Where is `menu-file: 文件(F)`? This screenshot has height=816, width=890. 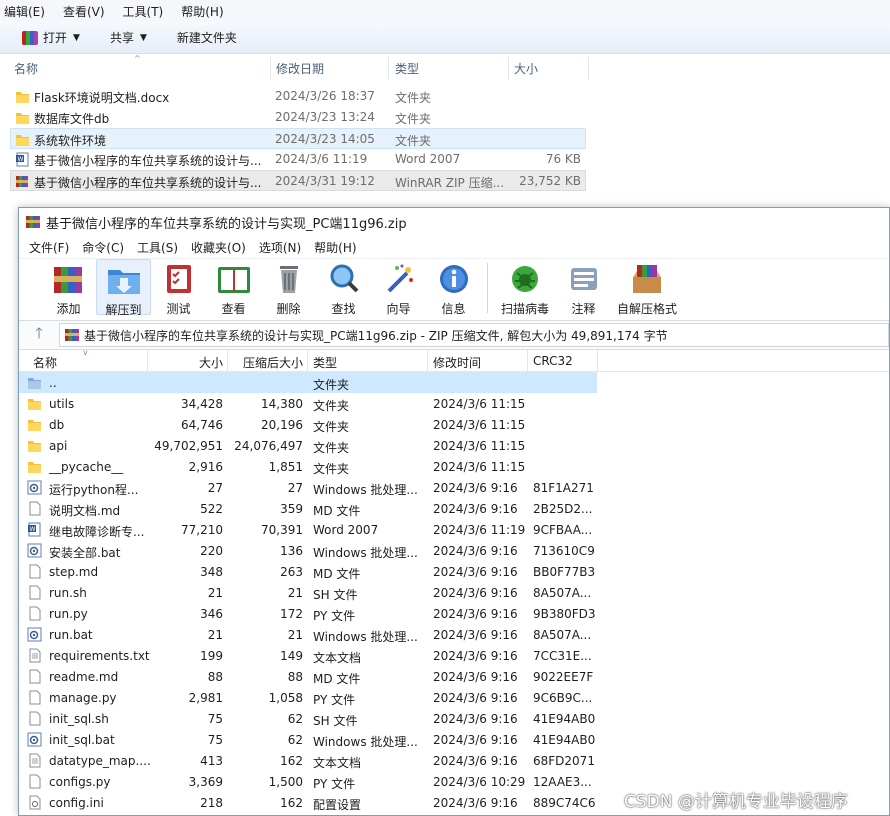 menu-file: 文件(F) is located at coordinates (49, 247).